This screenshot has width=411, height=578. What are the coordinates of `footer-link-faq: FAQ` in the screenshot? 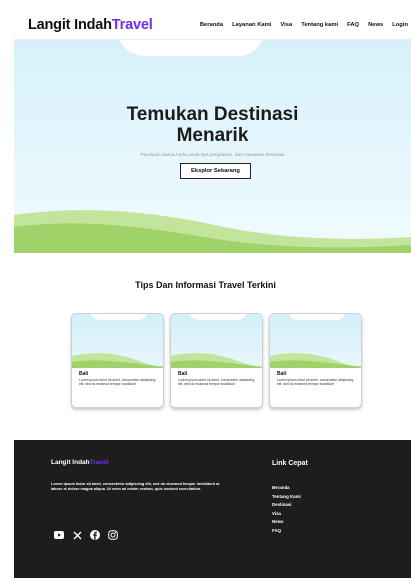 It's located at (286, 531).